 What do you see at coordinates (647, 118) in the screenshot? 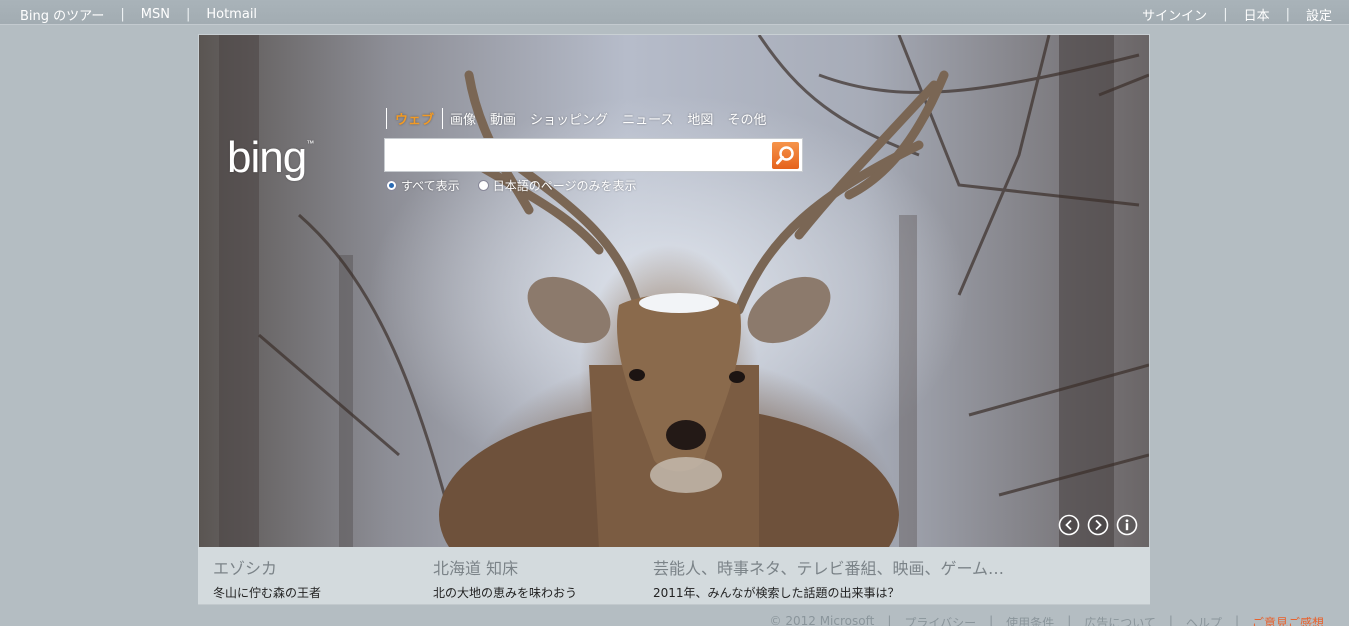
I see `tab-news: ニュース` at bounding box center [647, 118].